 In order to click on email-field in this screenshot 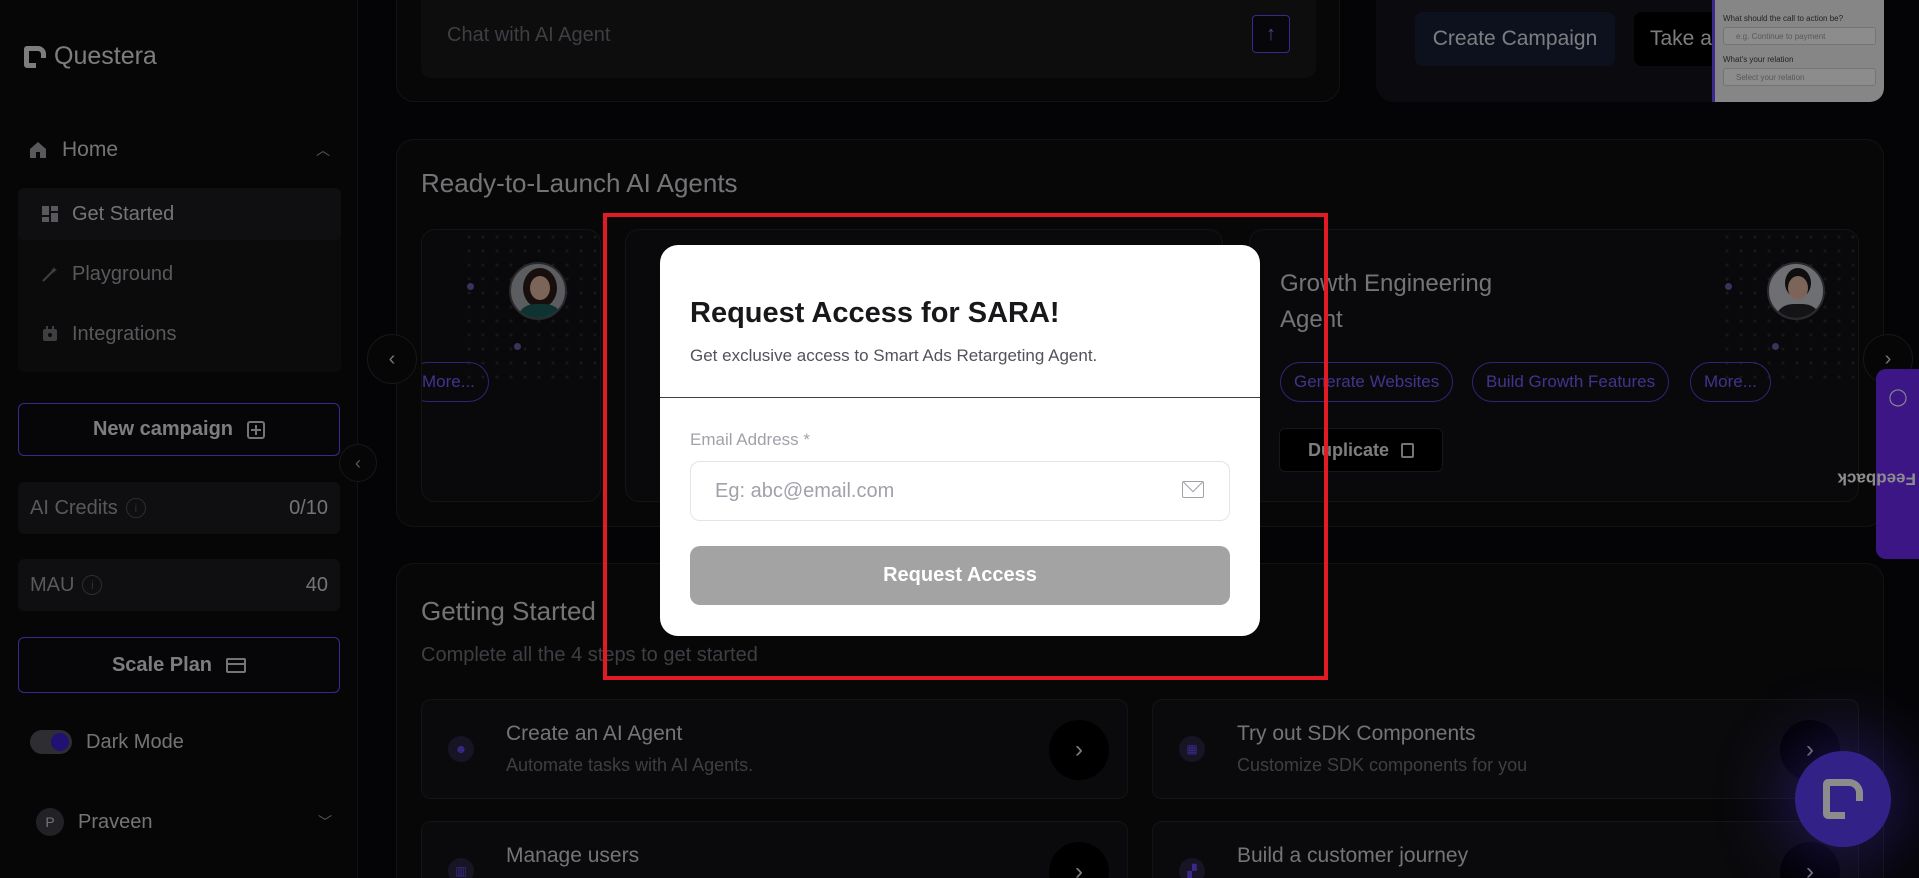, I will do `click(960, 491)`.